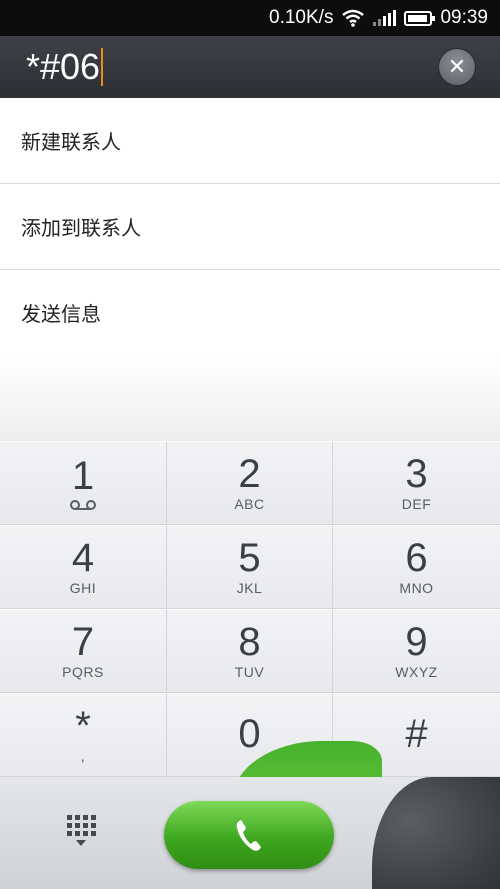 This screenshot has height=889, width=500. Describe the element at coordinates (83, 588) in the screenshot. I see `key-letters: GHI` at that location.